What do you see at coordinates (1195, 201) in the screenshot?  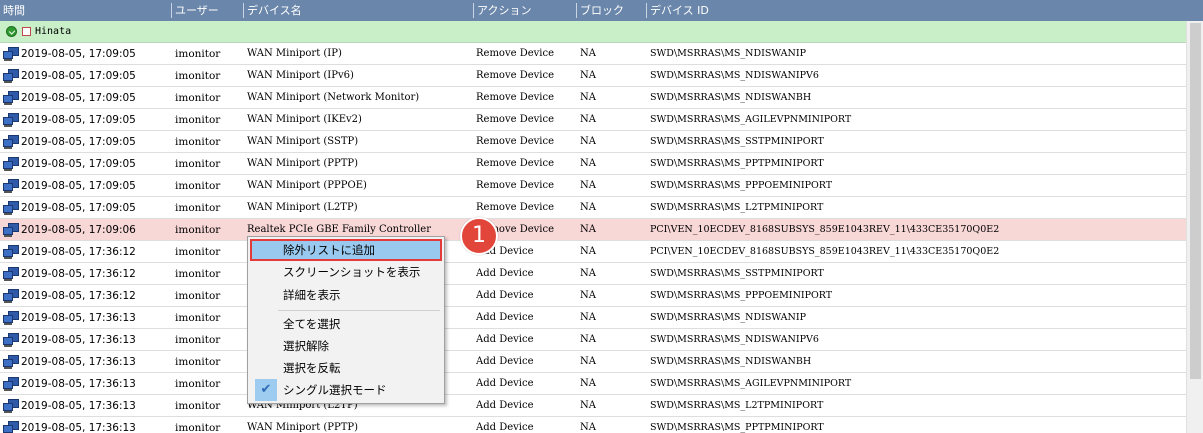 I see `scrollbar-thumb` at bounding box center [1195, 201].